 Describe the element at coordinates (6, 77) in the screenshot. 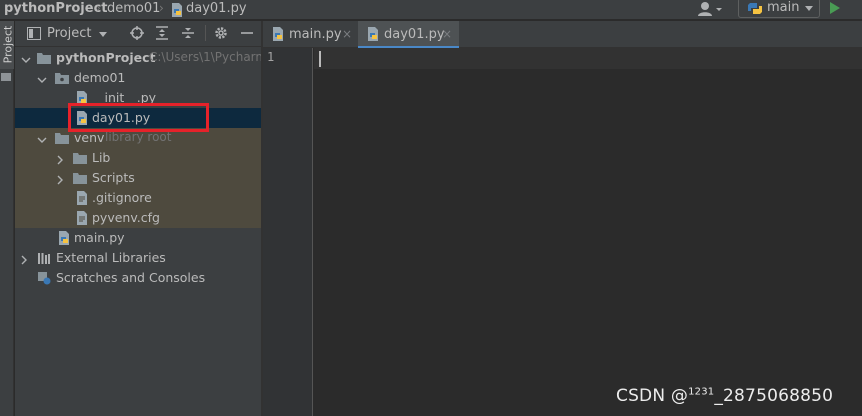

I see `structure-icon` at that location.